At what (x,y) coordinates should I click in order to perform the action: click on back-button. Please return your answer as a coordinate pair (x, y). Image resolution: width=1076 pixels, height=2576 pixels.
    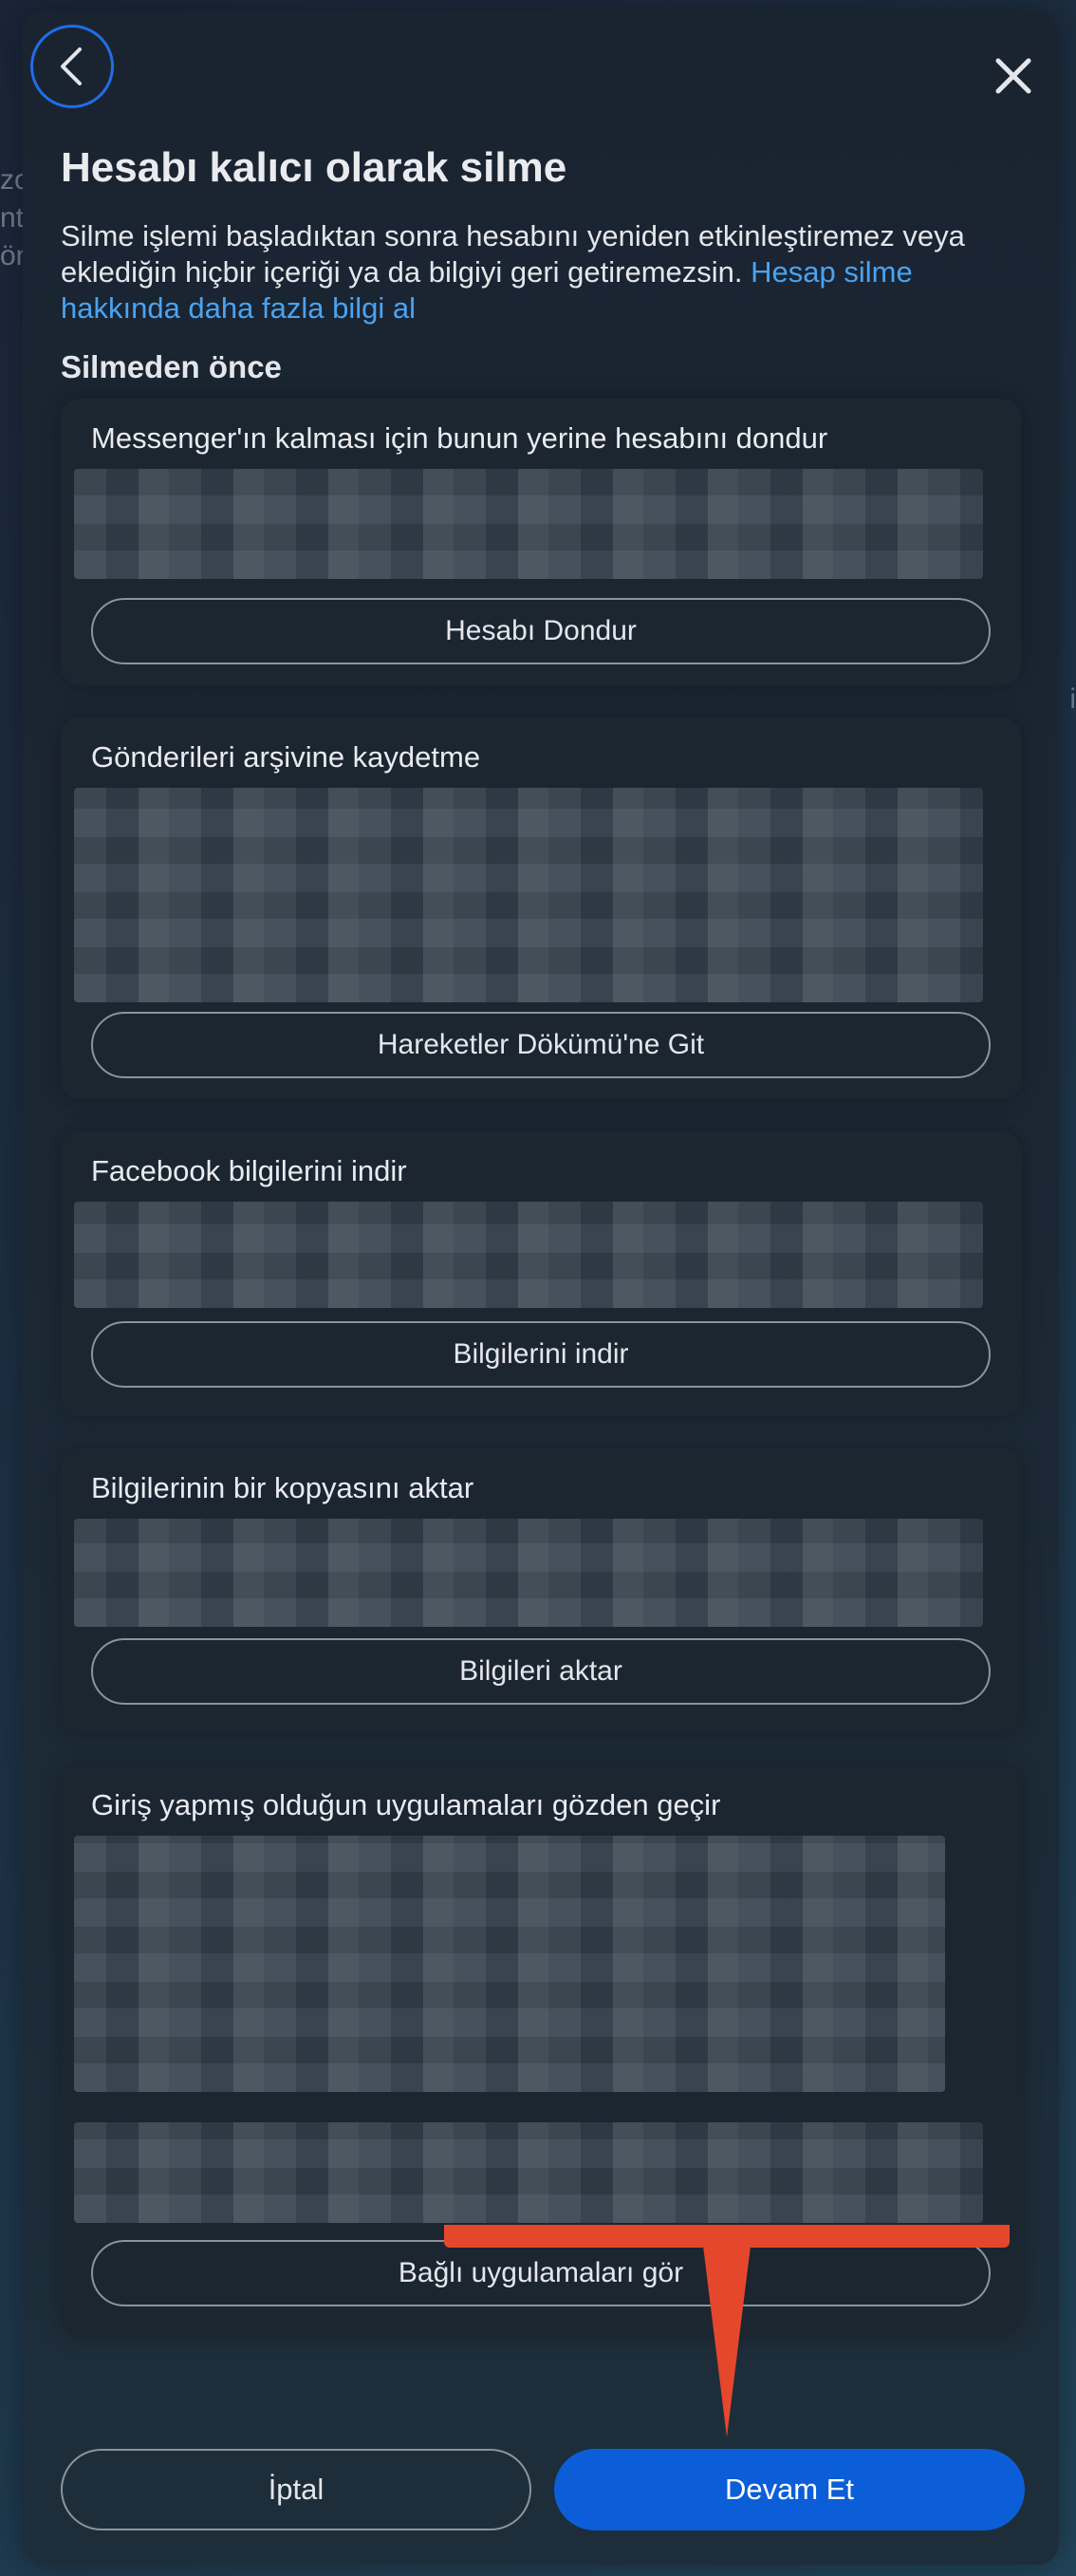
    Looking at the image, I should click on (72, 66).